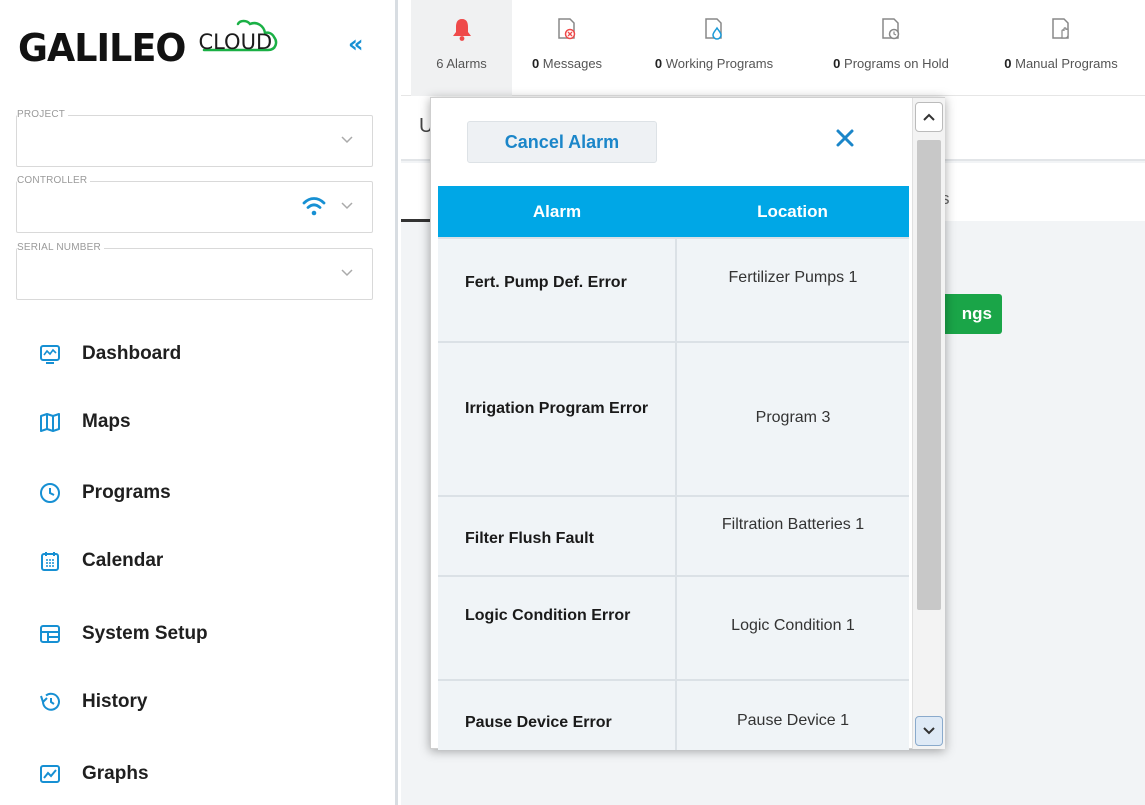 The height and width of the screenshot is (805, 1145). I want to click on table-row: Fert. Pump Def. Error Fertilizer Pumps 1, so click(673, 289).